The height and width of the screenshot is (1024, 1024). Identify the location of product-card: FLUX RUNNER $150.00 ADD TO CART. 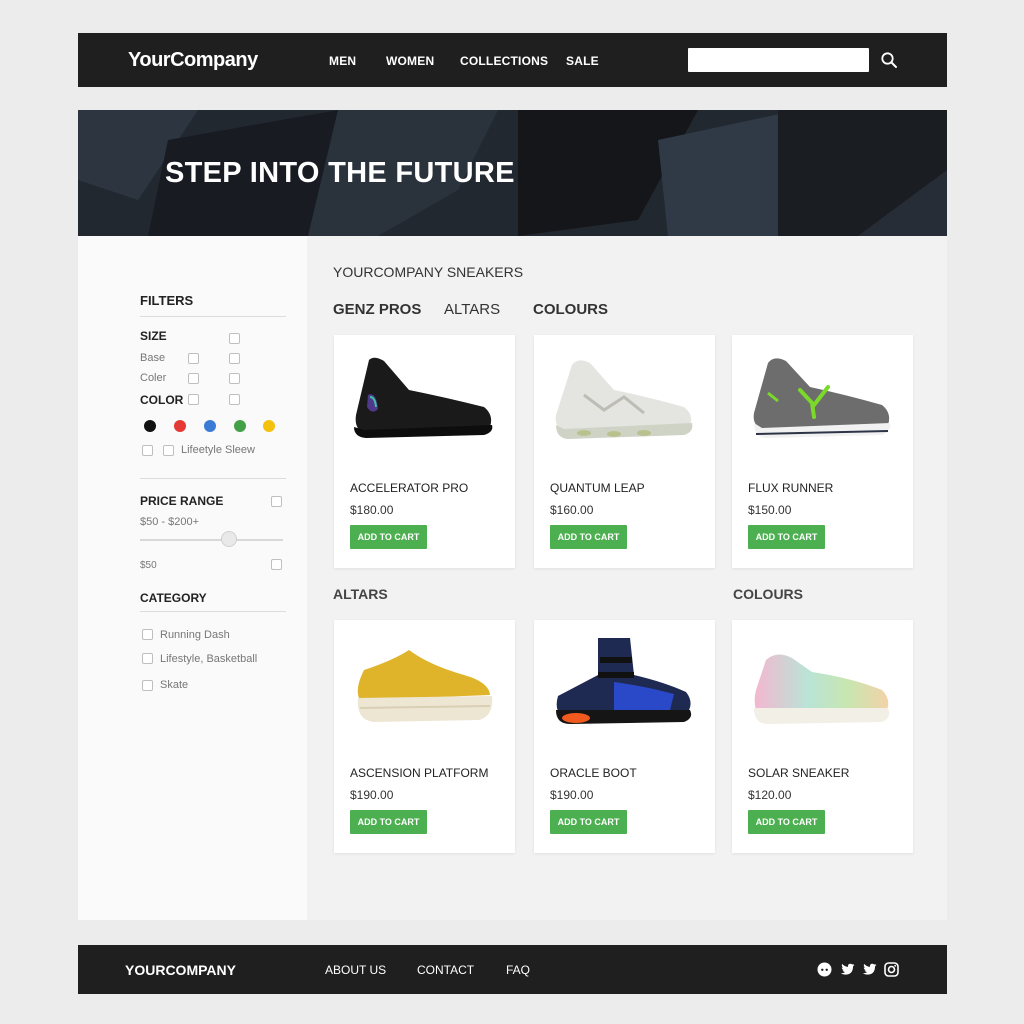
(822, 451).